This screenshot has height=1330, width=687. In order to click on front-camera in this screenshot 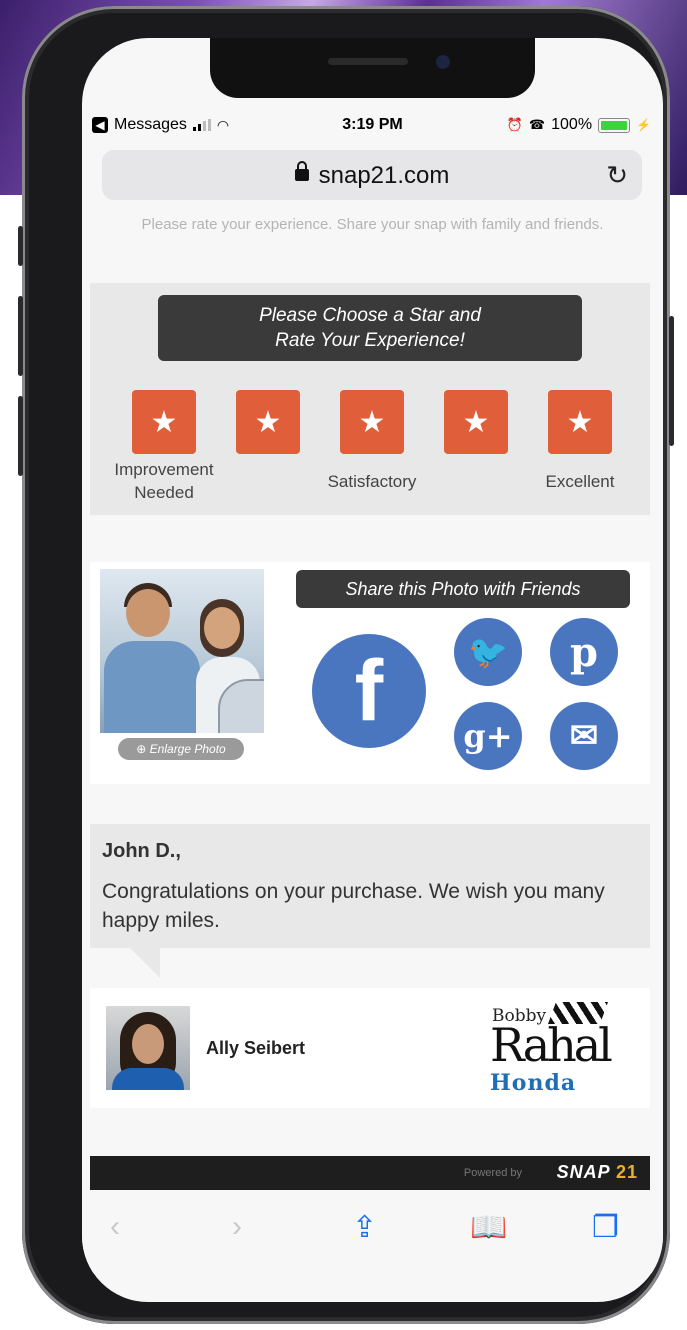, I will do `click(443, 62)`.